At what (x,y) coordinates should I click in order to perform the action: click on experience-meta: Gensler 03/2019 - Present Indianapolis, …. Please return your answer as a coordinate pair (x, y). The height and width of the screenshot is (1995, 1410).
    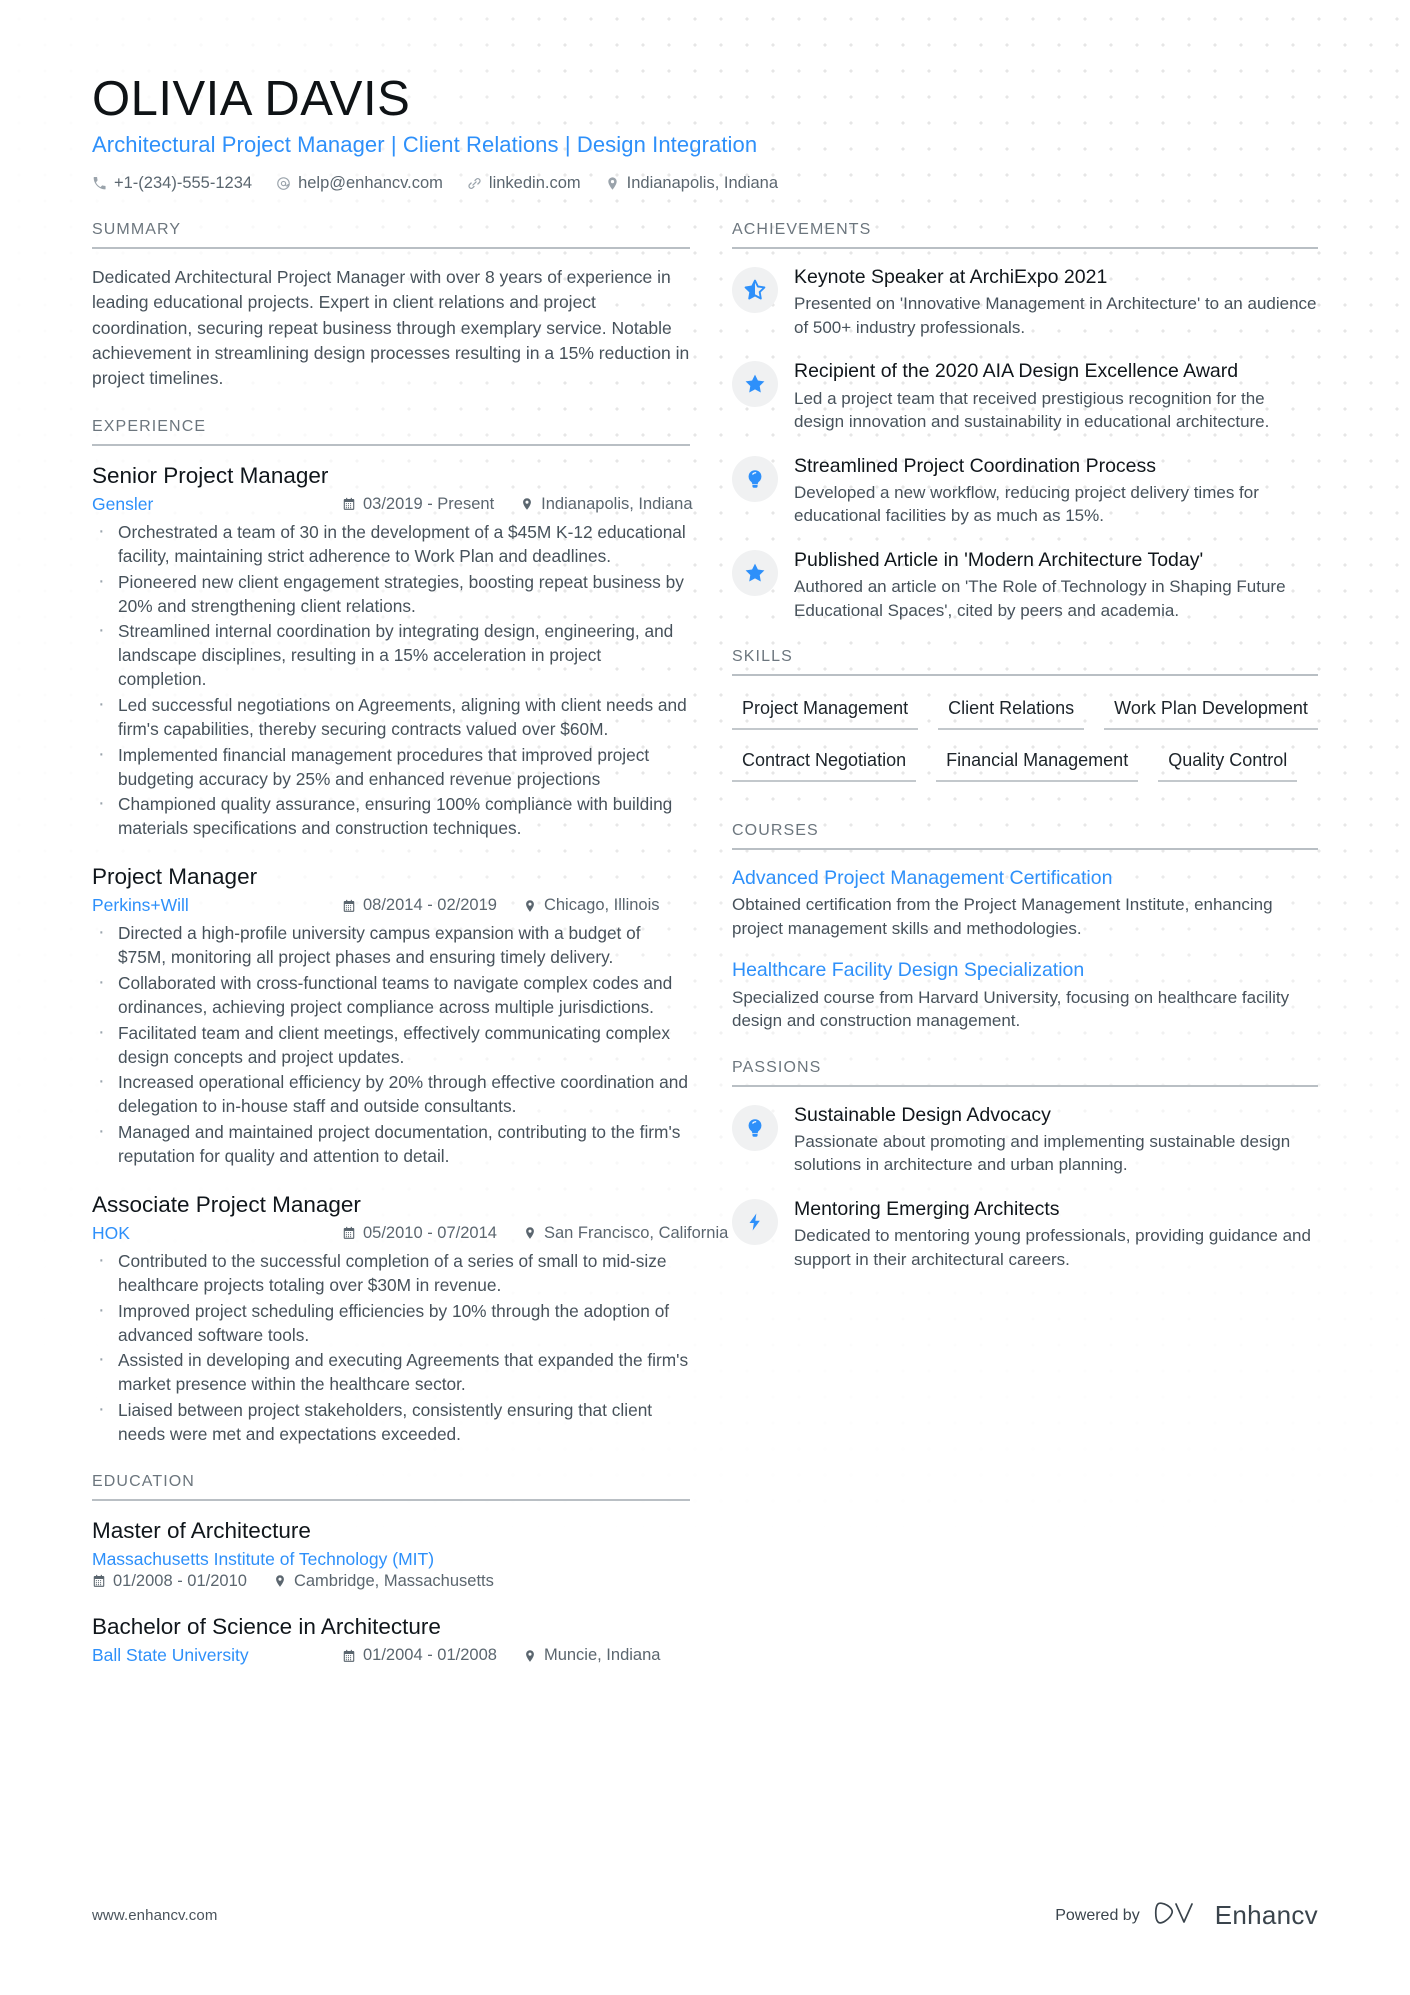
    Looking at the image, I should click on (392, 504).